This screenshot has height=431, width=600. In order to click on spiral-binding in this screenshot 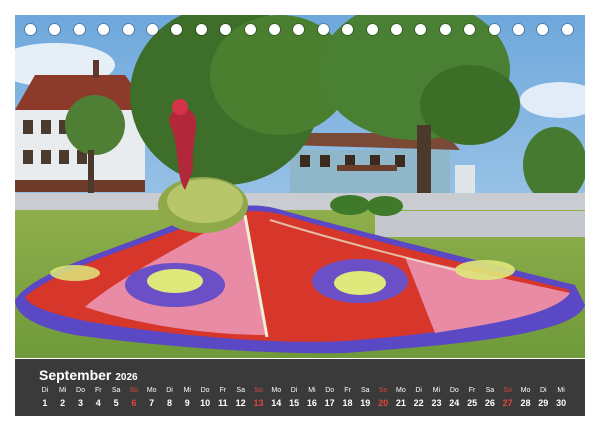, I will do `click(300, 32)`.